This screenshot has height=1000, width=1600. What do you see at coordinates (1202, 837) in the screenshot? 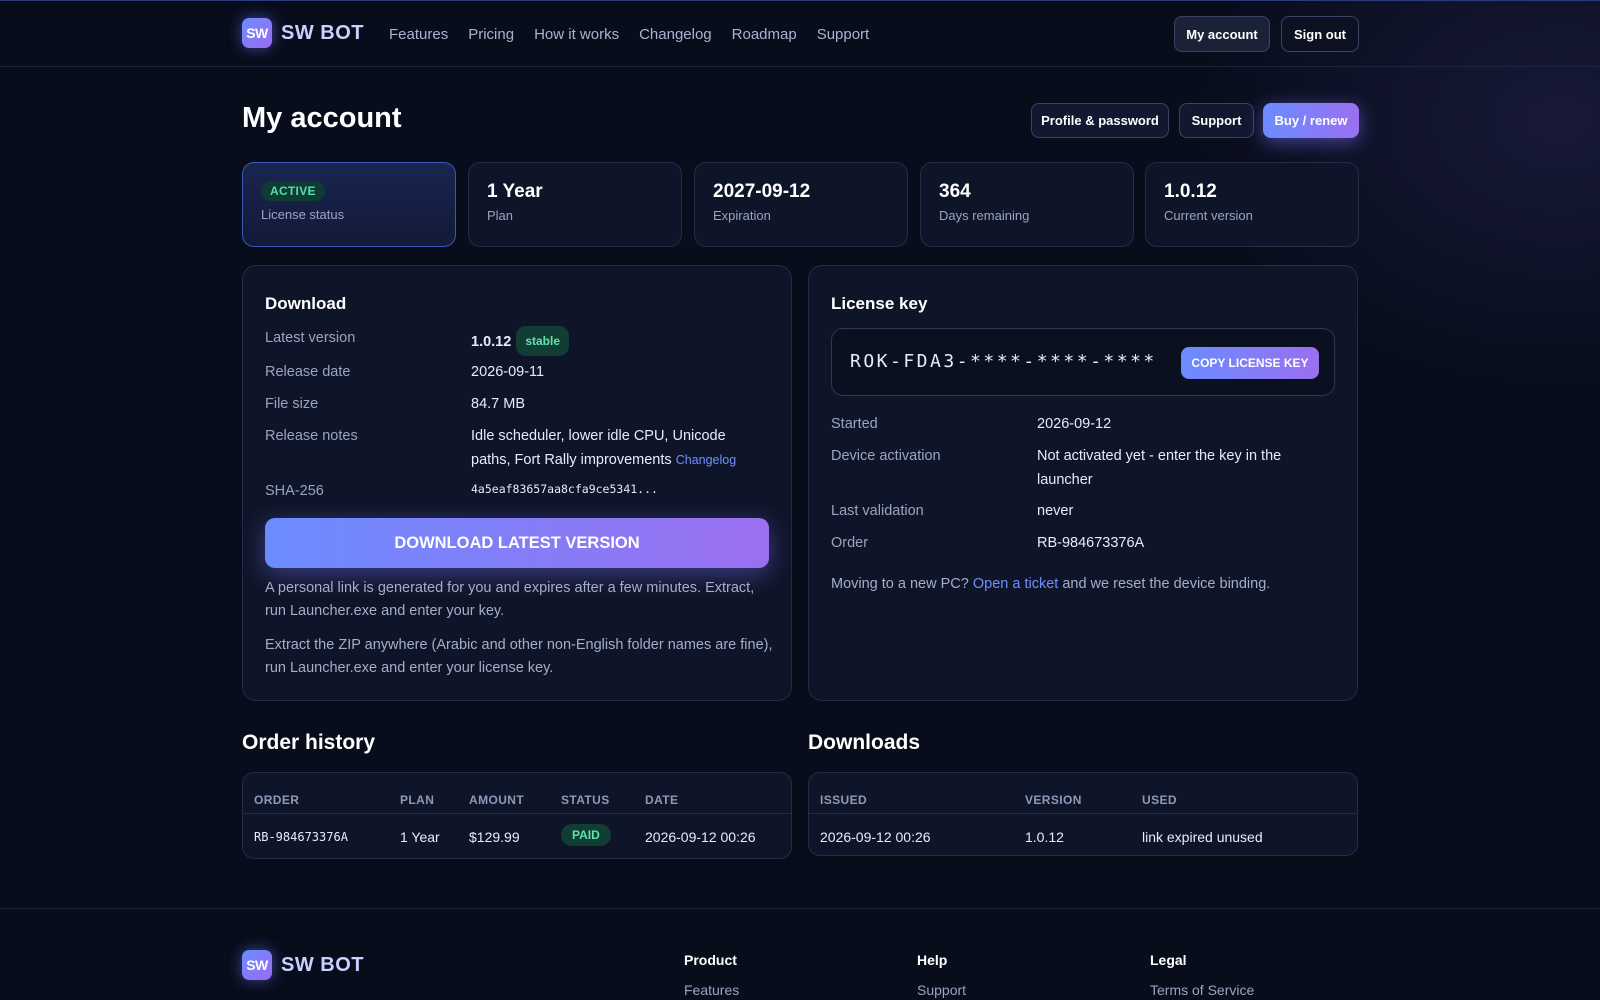
I see `used-cell: link expired unused` at bounding box center [1202, 837].